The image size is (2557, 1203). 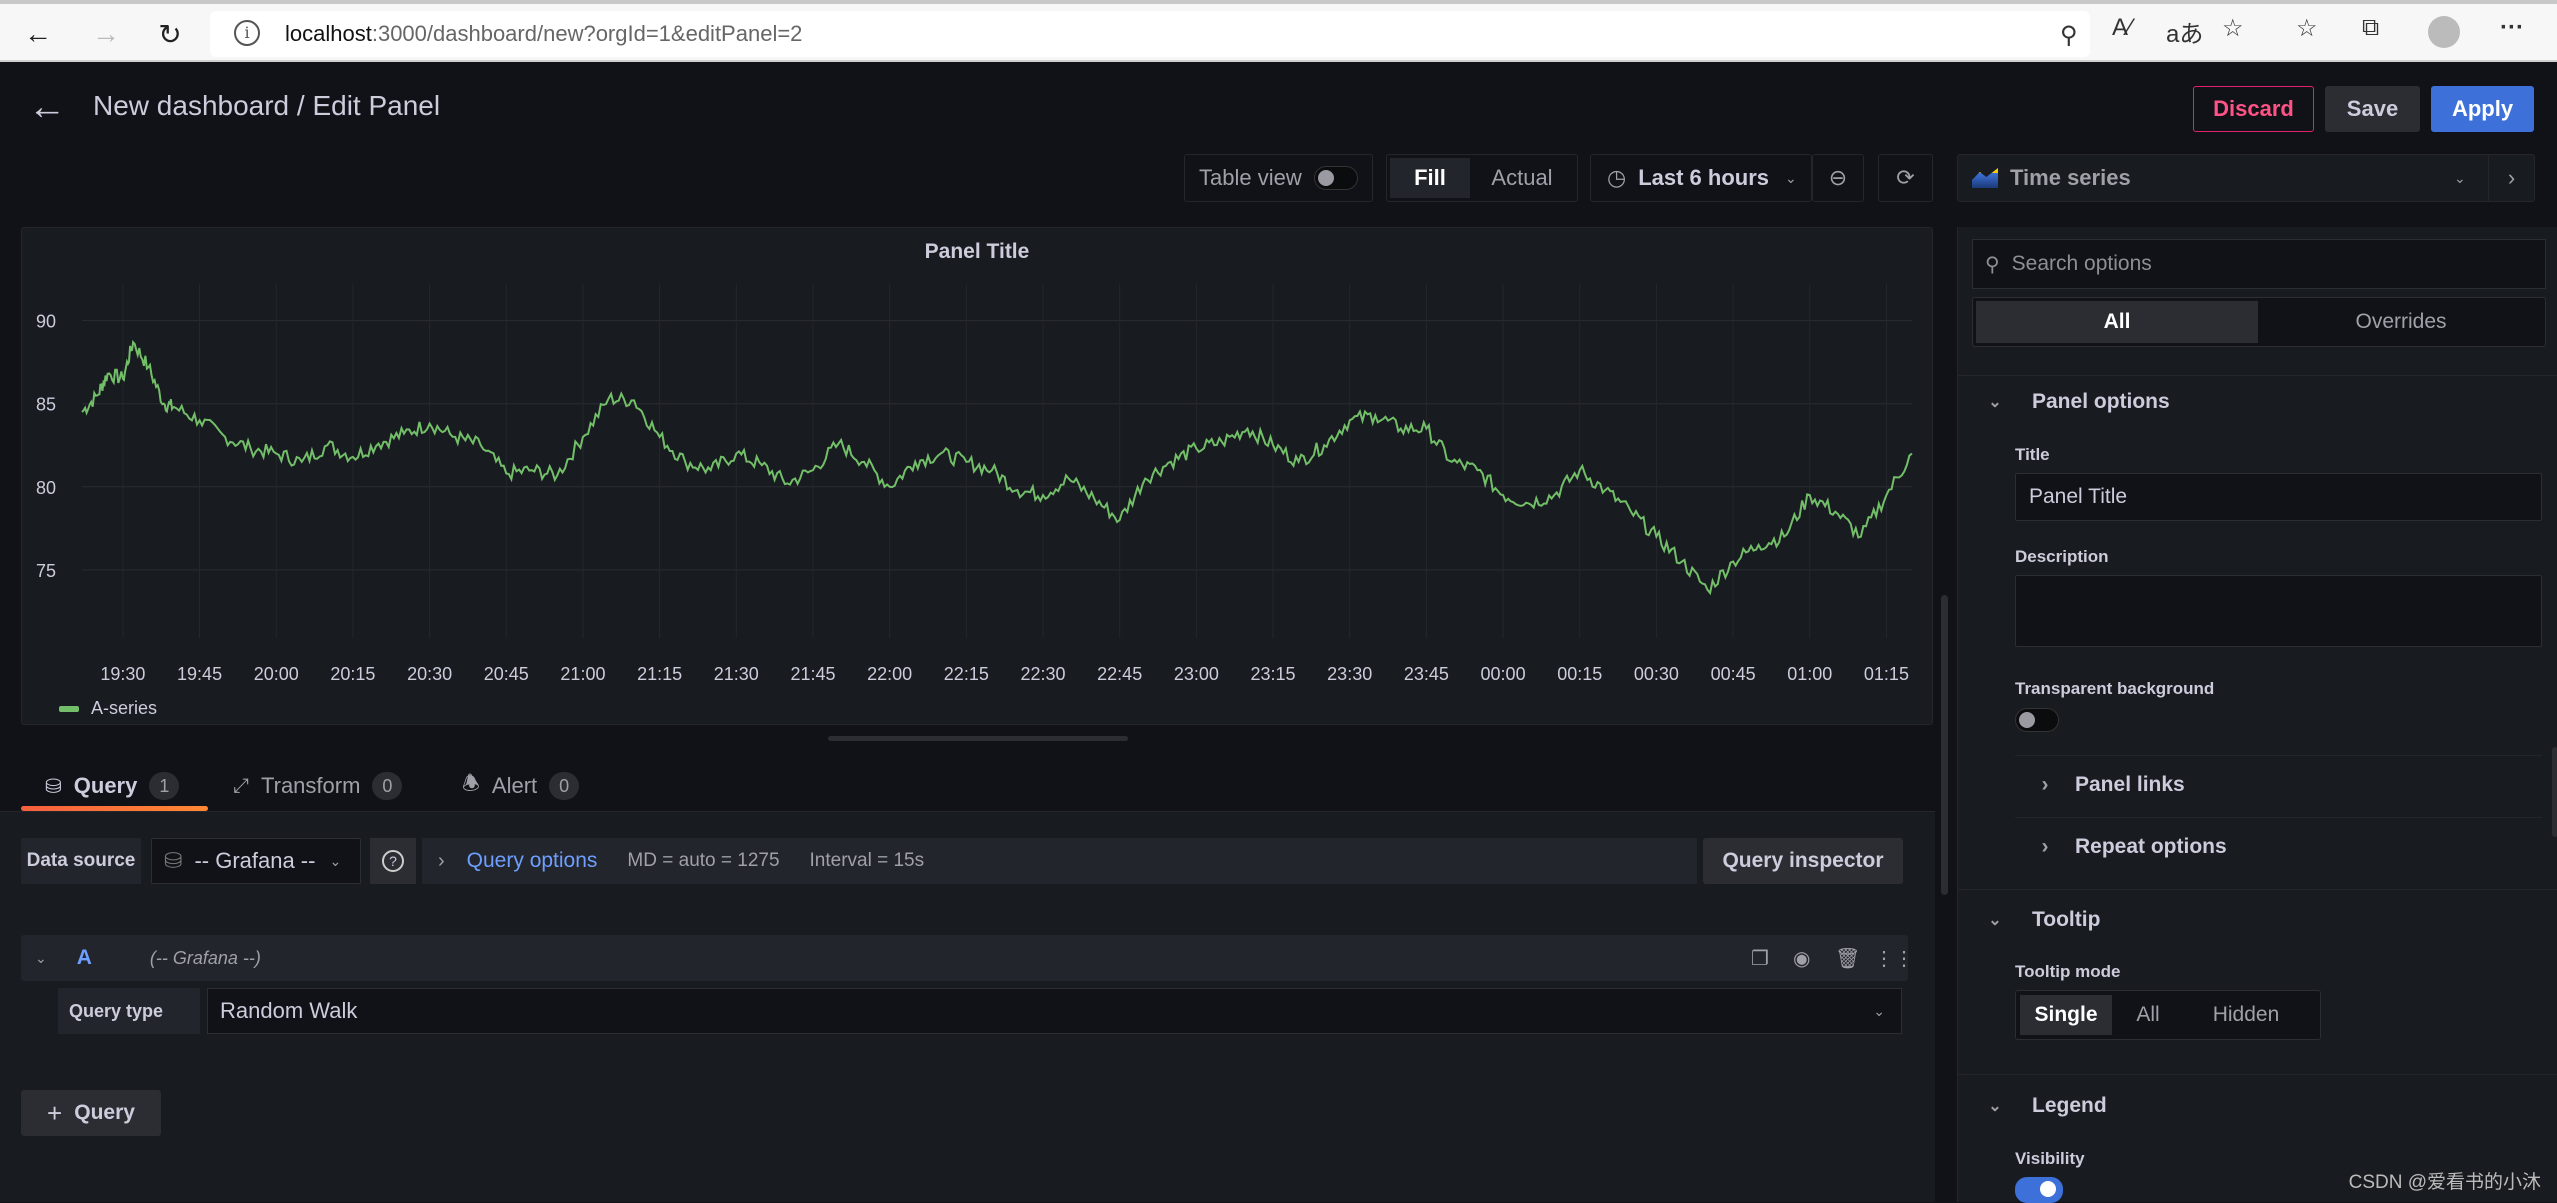 I want to click on x-tick-label: 20:30, so click(x=429, y=674).